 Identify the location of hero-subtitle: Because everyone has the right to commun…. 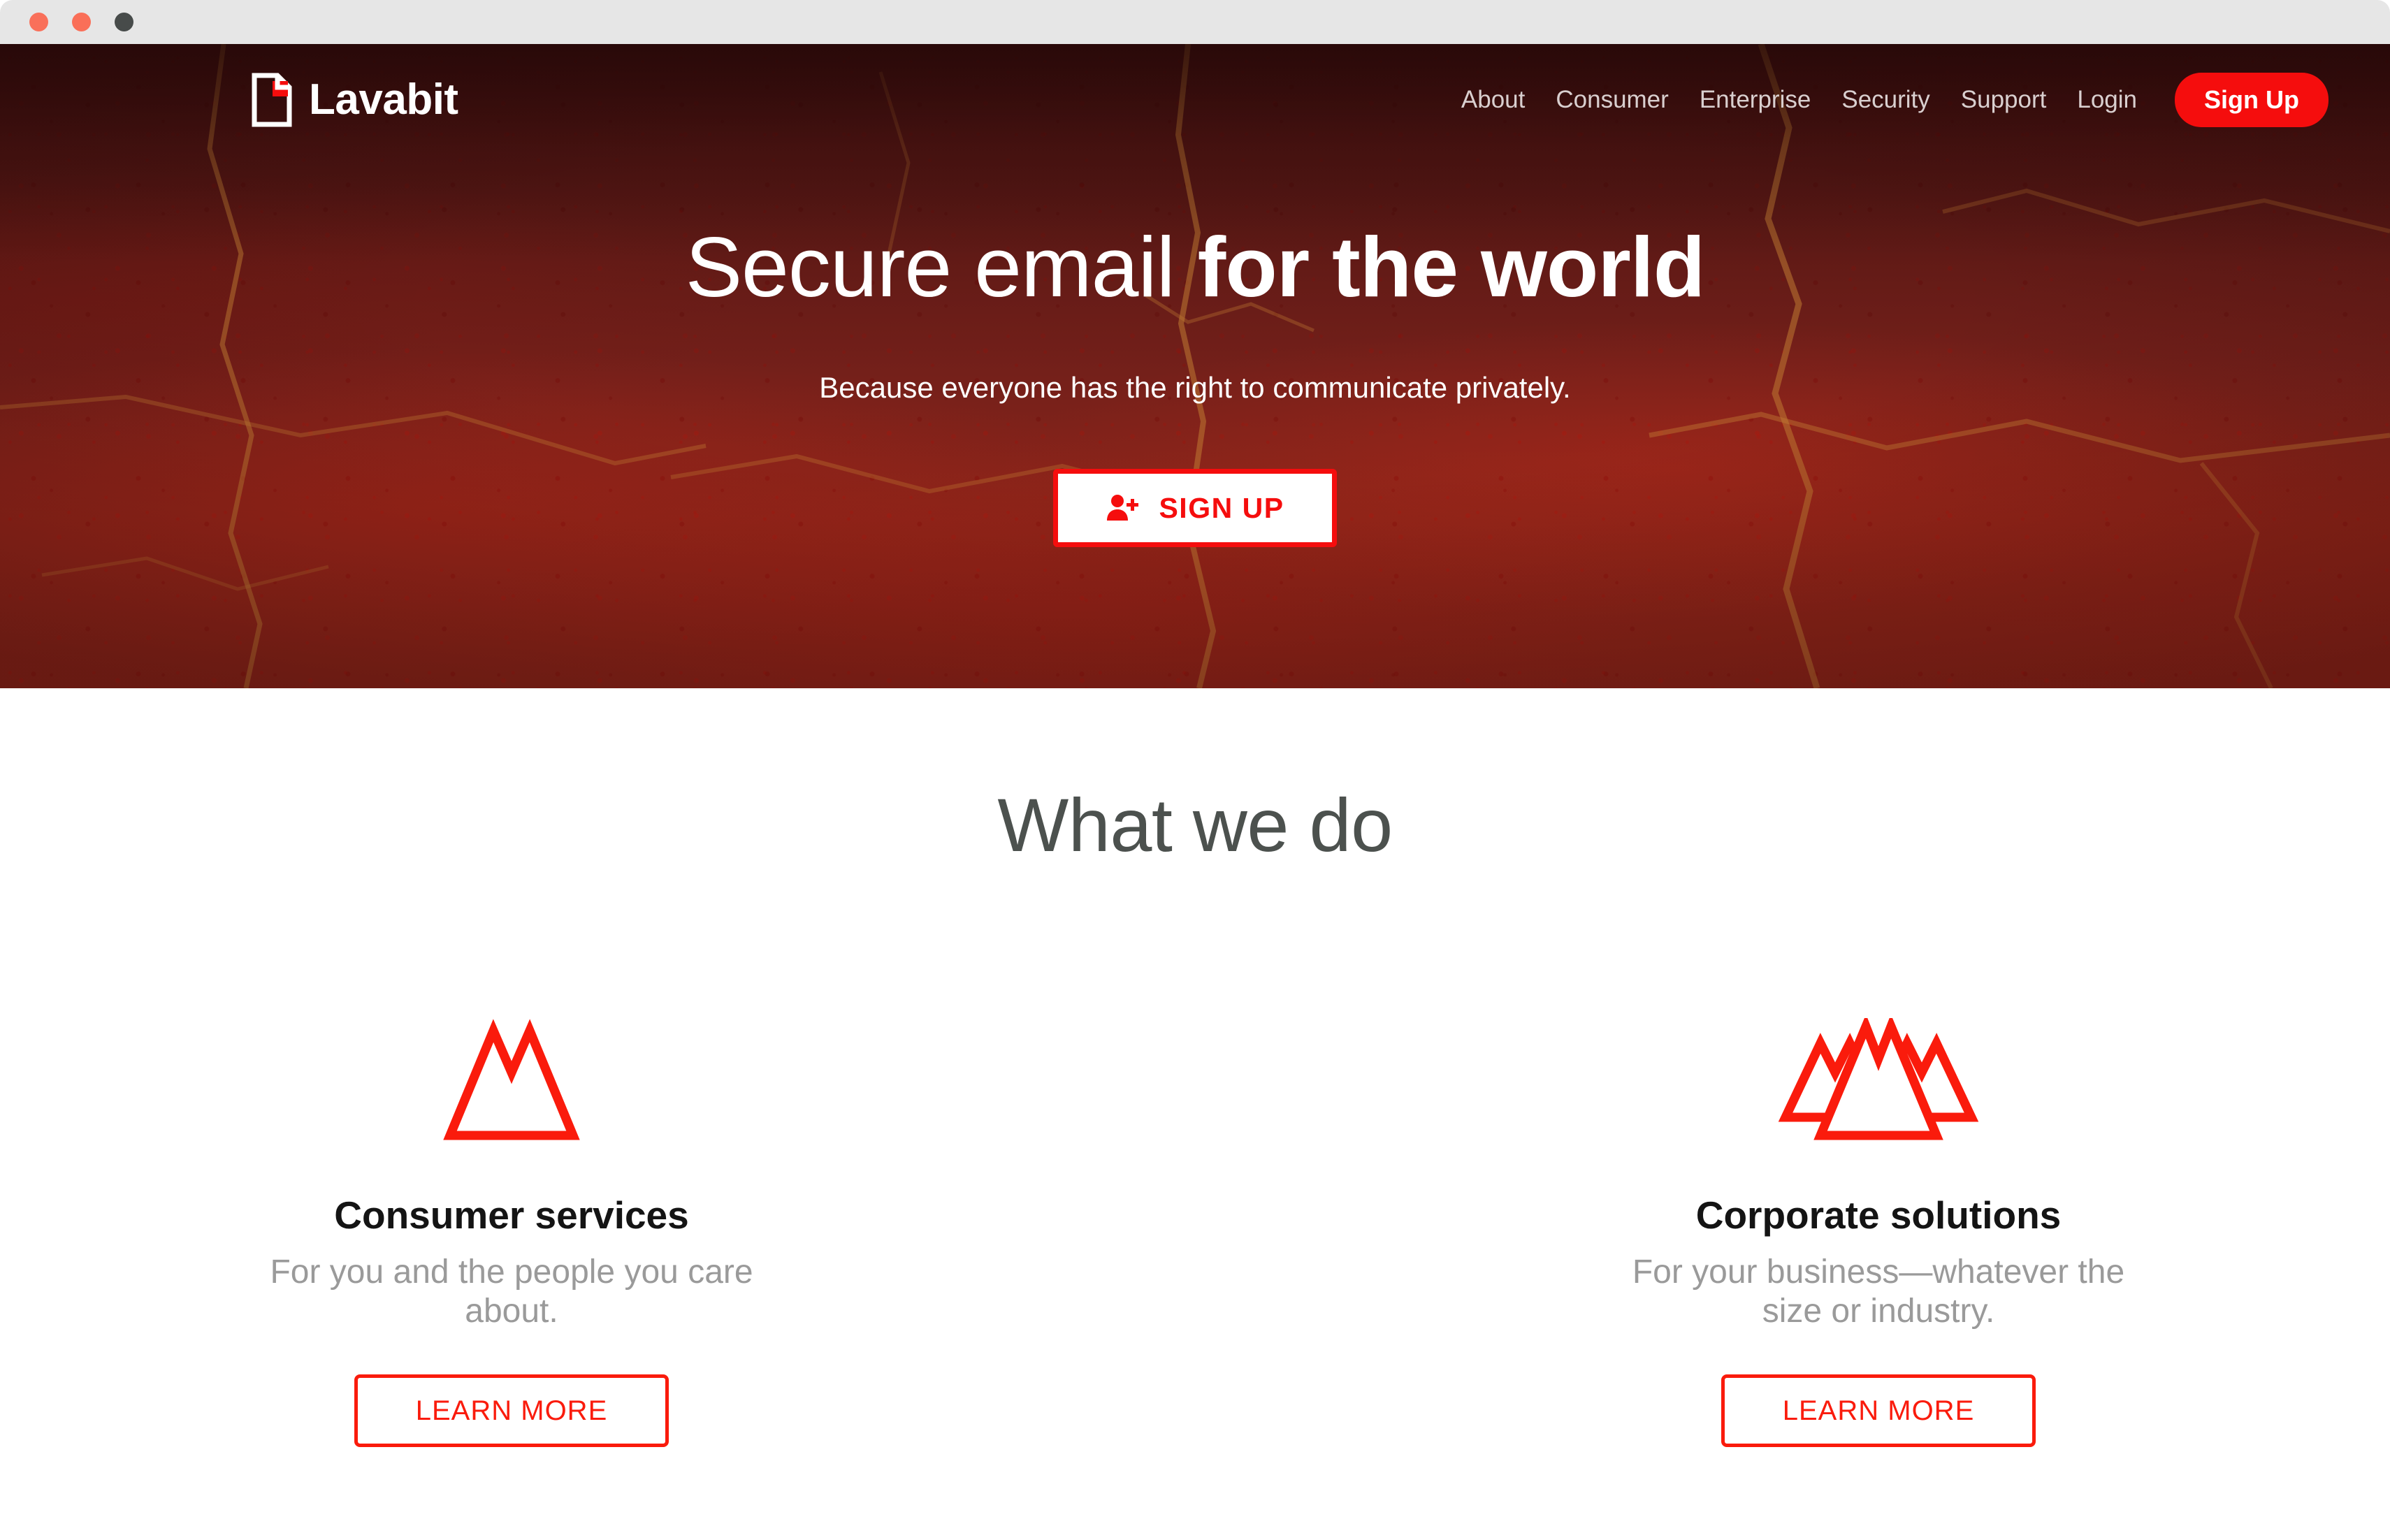
(1195, 387).